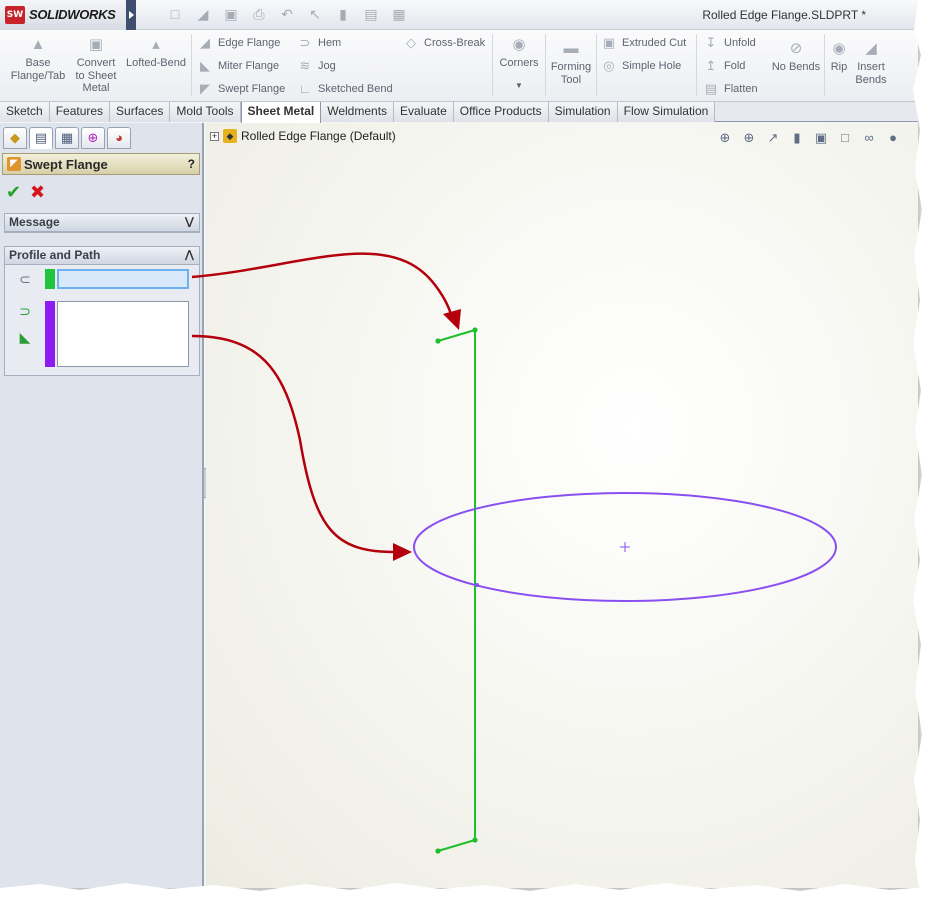  I want to click on callout-arrows, so click(326, 406).